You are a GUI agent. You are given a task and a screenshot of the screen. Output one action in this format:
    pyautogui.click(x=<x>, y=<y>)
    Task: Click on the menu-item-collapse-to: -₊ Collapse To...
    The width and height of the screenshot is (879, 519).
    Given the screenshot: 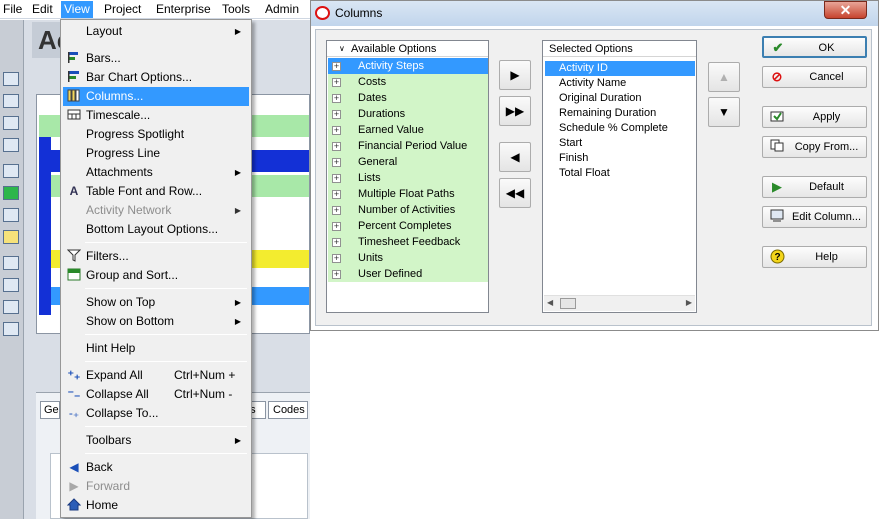 What is the action you would take?
    pyautogui.click(x=156, y=413)
    